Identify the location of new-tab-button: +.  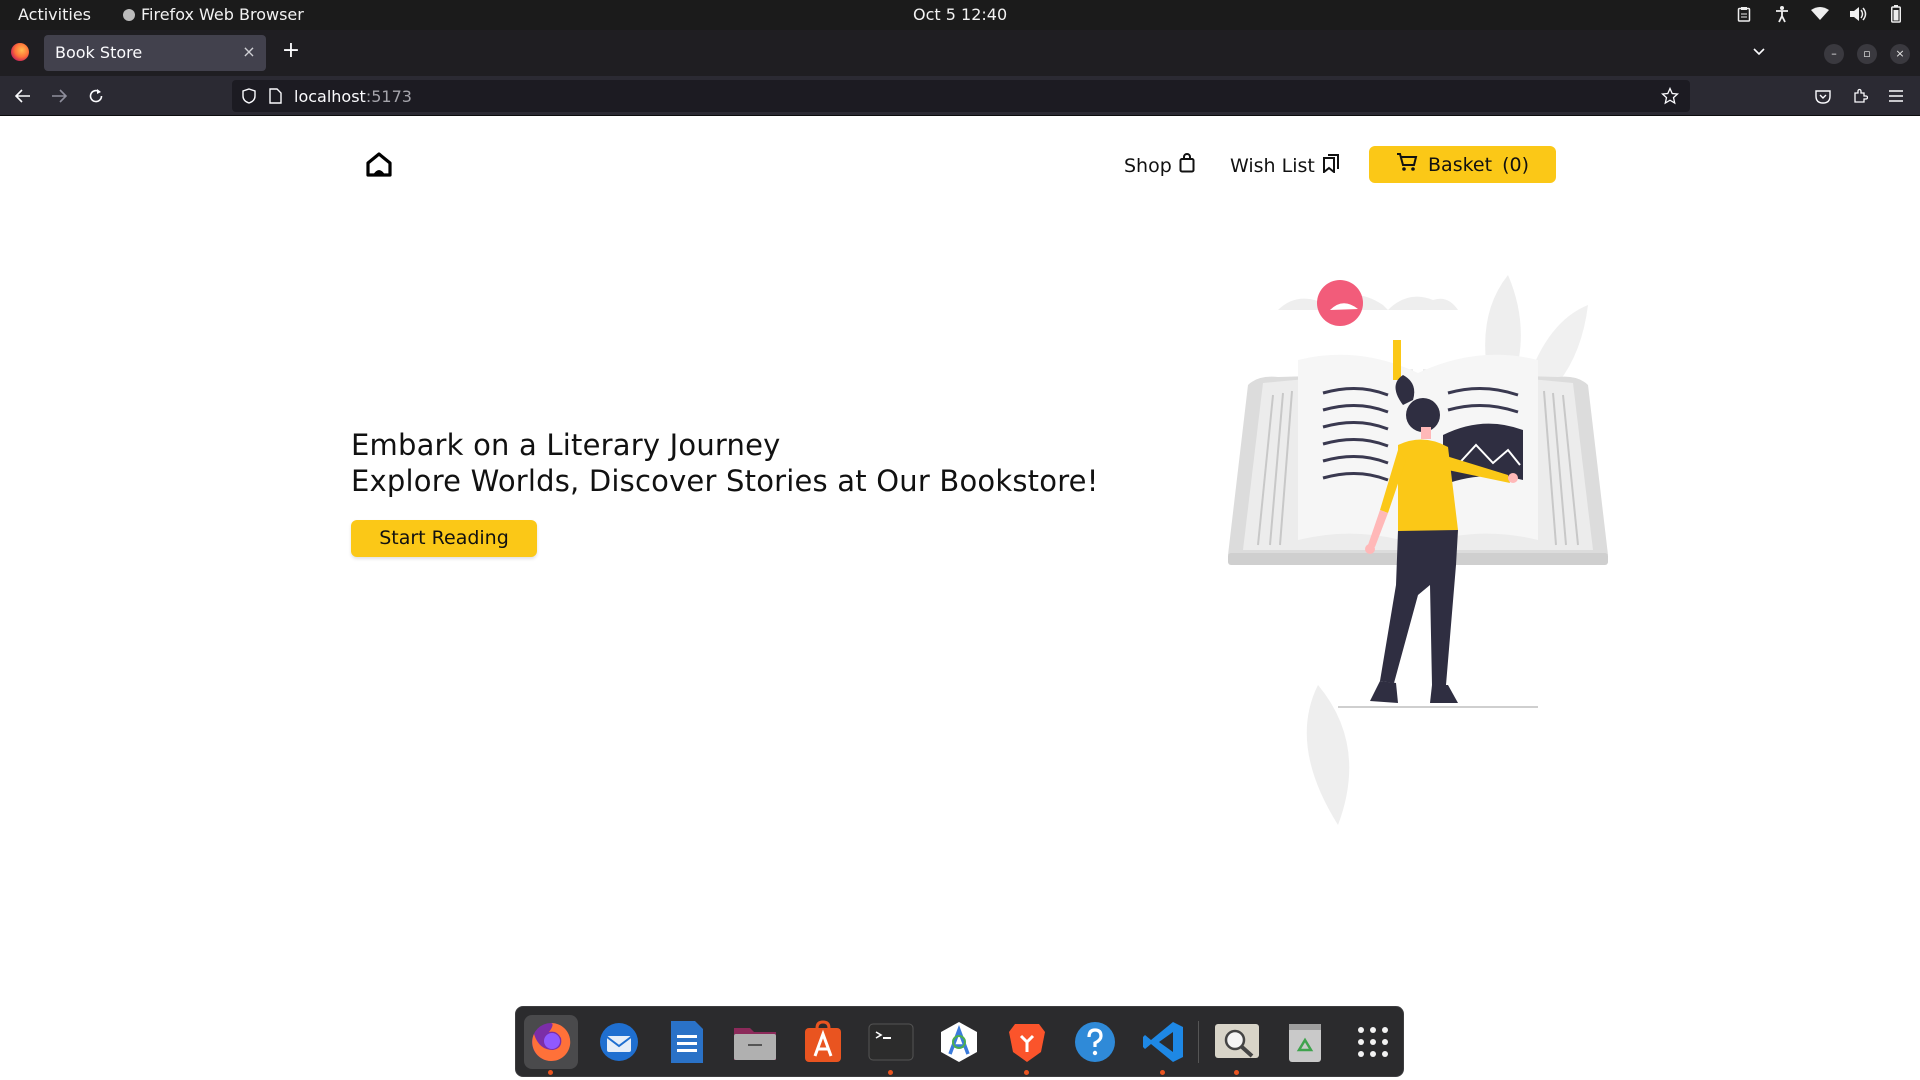
(291, 51).